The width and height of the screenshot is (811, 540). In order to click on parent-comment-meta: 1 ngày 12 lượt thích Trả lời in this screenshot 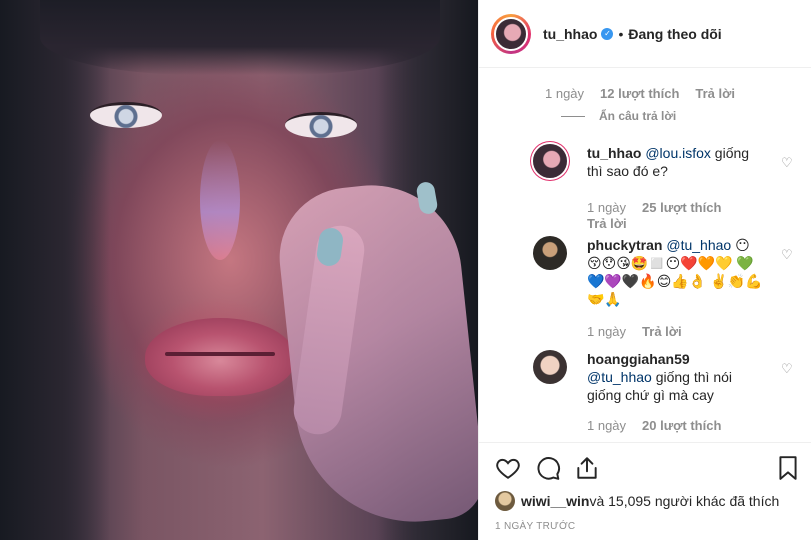, I will do `click(640, 93)`.